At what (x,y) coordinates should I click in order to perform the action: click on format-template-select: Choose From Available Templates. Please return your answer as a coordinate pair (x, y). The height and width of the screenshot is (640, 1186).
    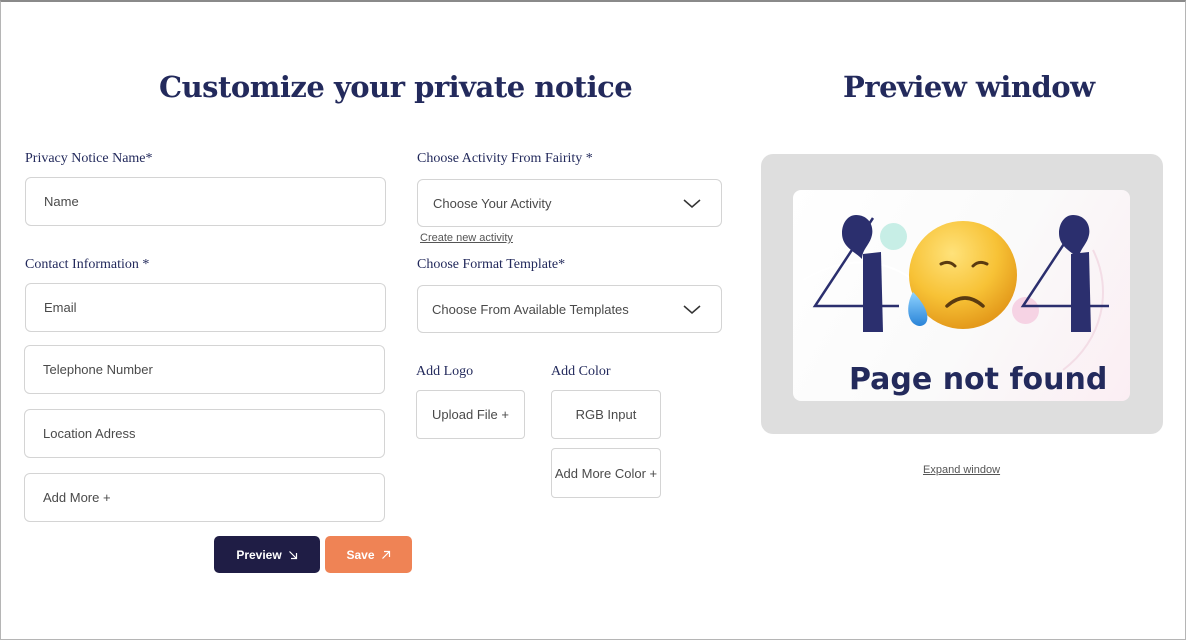
    Looking at the image, I should click on (569, 309).